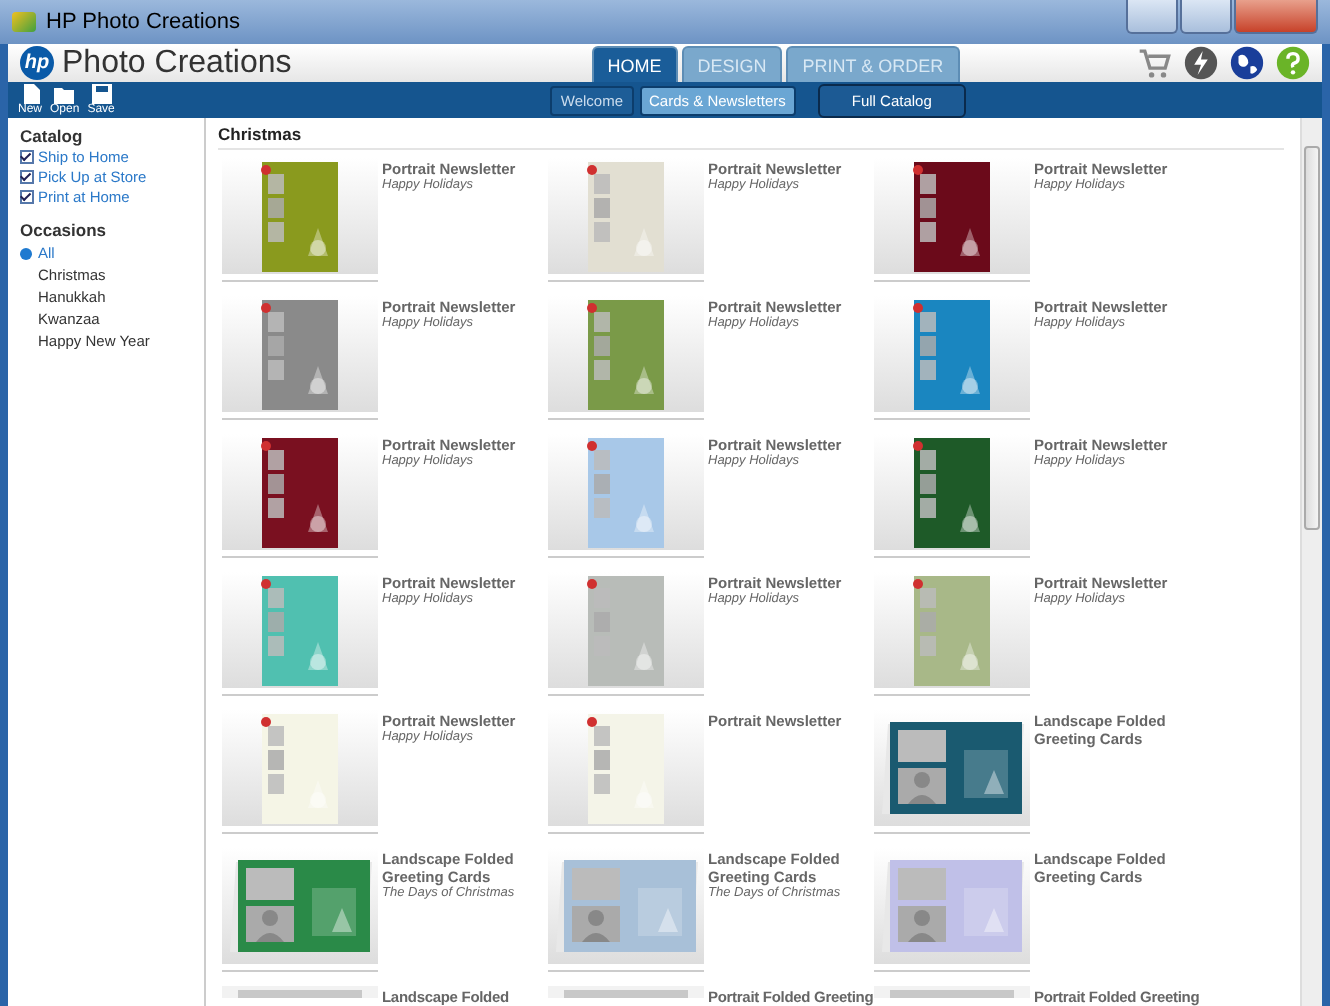 Image resolution: width=1330 pixels, height=1006 pixels. What do you see at coordinates (37, 63) in the screenshot?
I see `hp-logo: hp` at bounding box center [37, 63].